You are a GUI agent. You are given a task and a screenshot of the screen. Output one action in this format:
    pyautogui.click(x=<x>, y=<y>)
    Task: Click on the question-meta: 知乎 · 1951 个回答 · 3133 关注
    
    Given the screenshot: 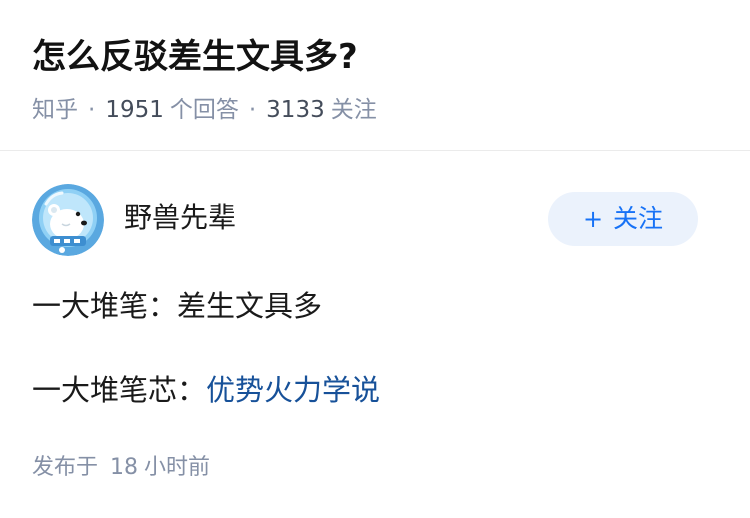 What is the action you would take?
    pyautogui.click(x=204, y=110)
    